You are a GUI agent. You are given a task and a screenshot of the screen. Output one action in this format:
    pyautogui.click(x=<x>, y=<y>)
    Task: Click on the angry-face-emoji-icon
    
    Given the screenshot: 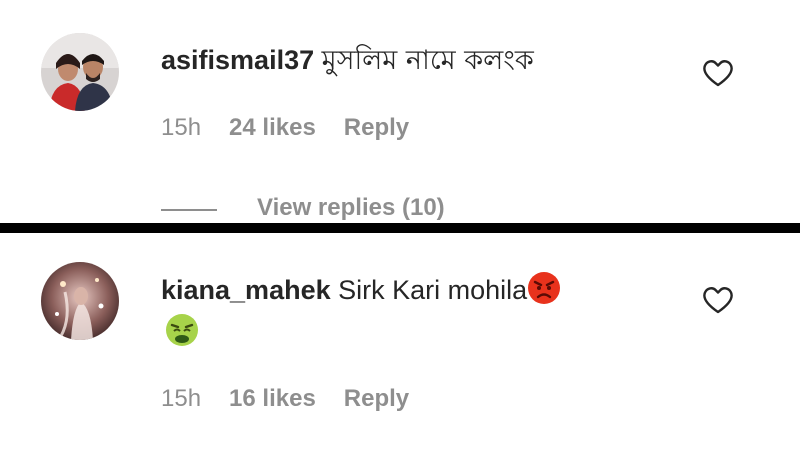 What is the action you would take?
    pyautogui.click(x=544, y=288)
    